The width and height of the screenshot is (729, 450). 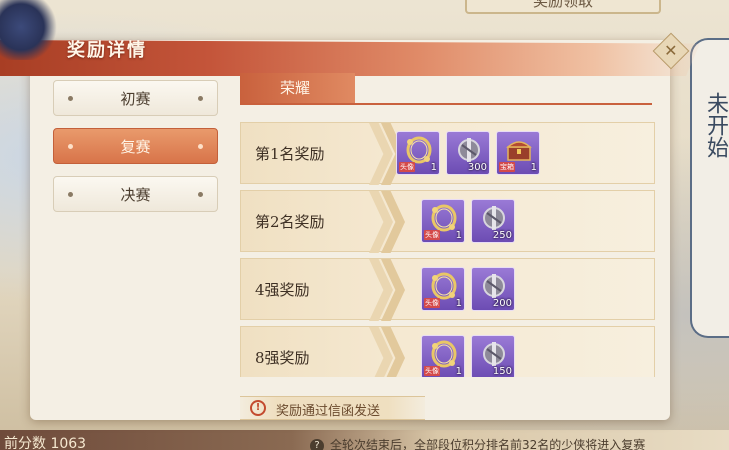 What do you see at coordinates (258, 408) in the screenshot?
I see `exclamation-icon: !` at bounding box center [258, 408].